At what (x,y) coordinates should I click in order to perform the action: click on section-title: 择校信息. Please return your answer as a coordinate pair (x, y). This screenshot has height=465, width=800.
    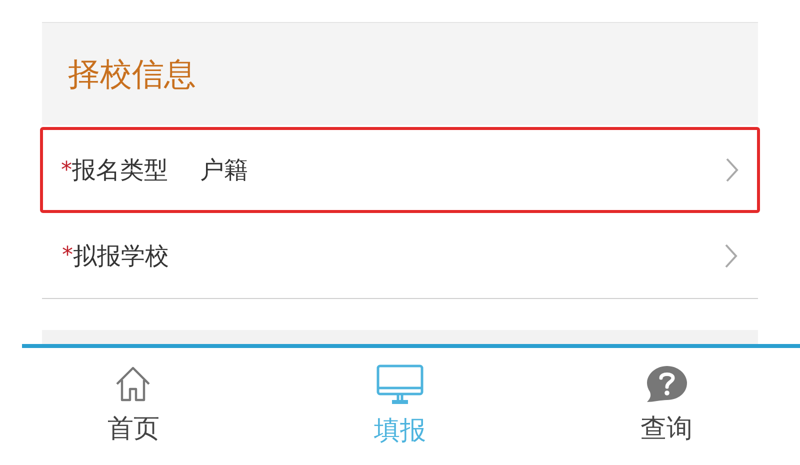
    Looking at the image, I should click on (132, 74).